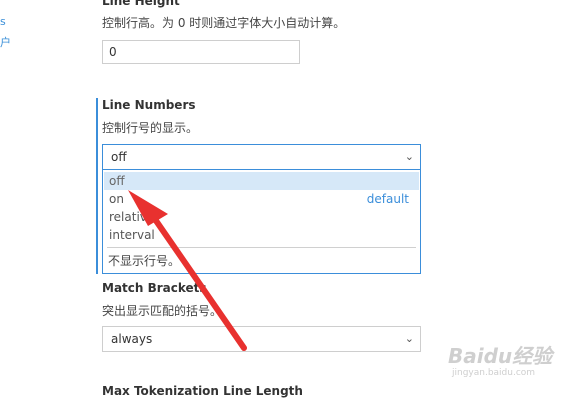  I want to click on annotation-arrow-icon, so click(187, 270).